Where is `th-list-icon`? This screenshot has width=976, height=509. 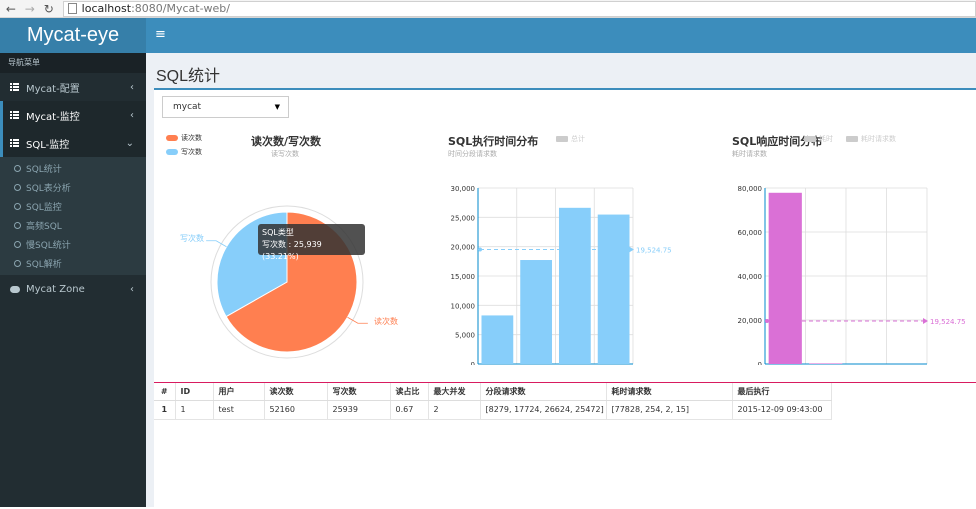 th-list-icon is located at coordinates (14, 115).